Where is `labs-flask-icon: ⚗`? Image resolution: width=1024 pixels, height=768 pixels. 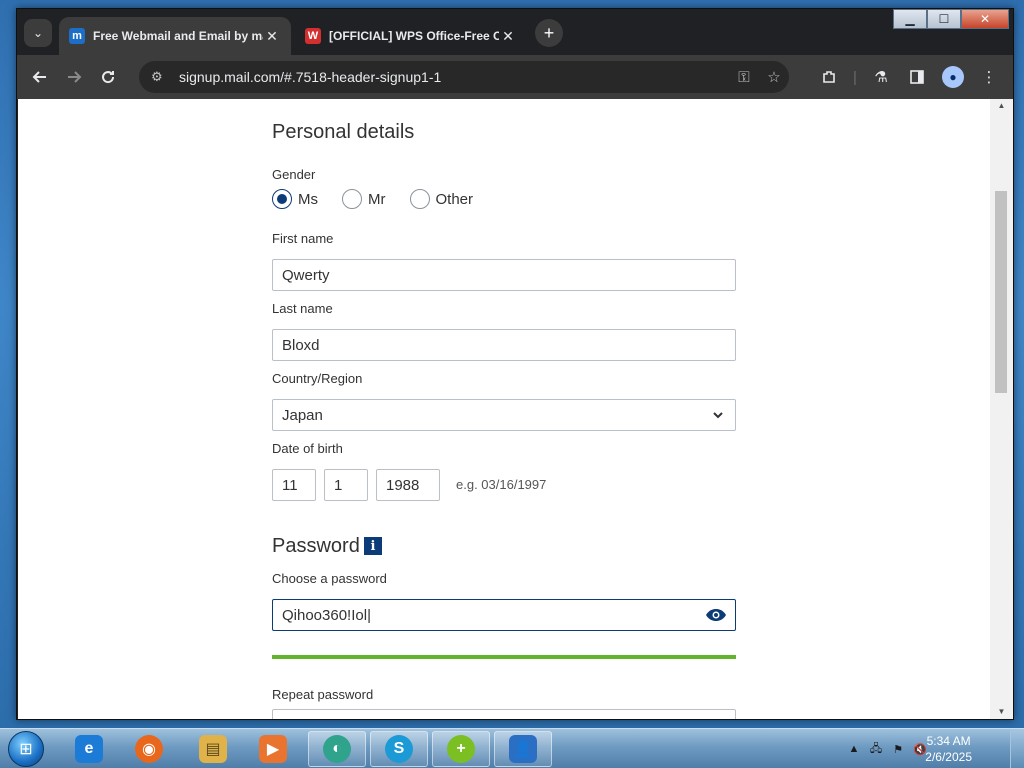
labs-flask-icon: ⚗ is located at coordinates (881, 77).